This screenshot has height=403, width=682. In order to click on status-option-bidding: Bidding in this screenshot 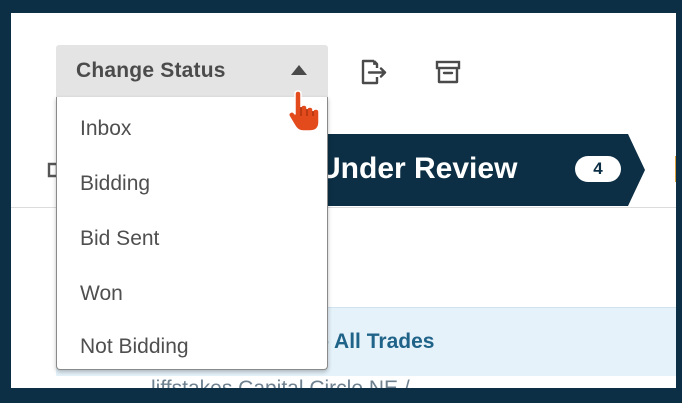, I will do `click(115, 184)`.